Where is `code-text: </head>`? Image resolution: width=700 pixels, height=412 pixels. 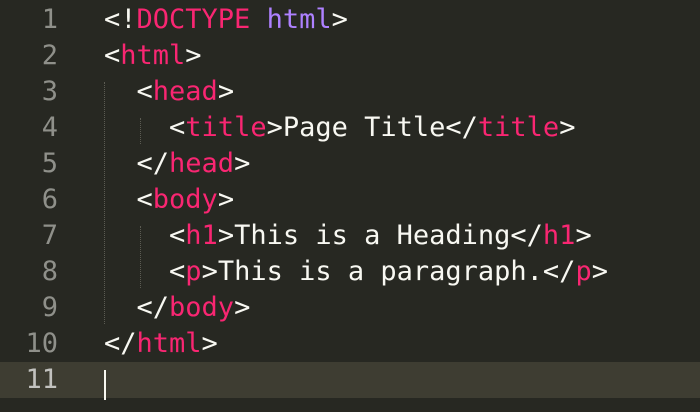 code-text: </head> is located at coordinates (177, 164).